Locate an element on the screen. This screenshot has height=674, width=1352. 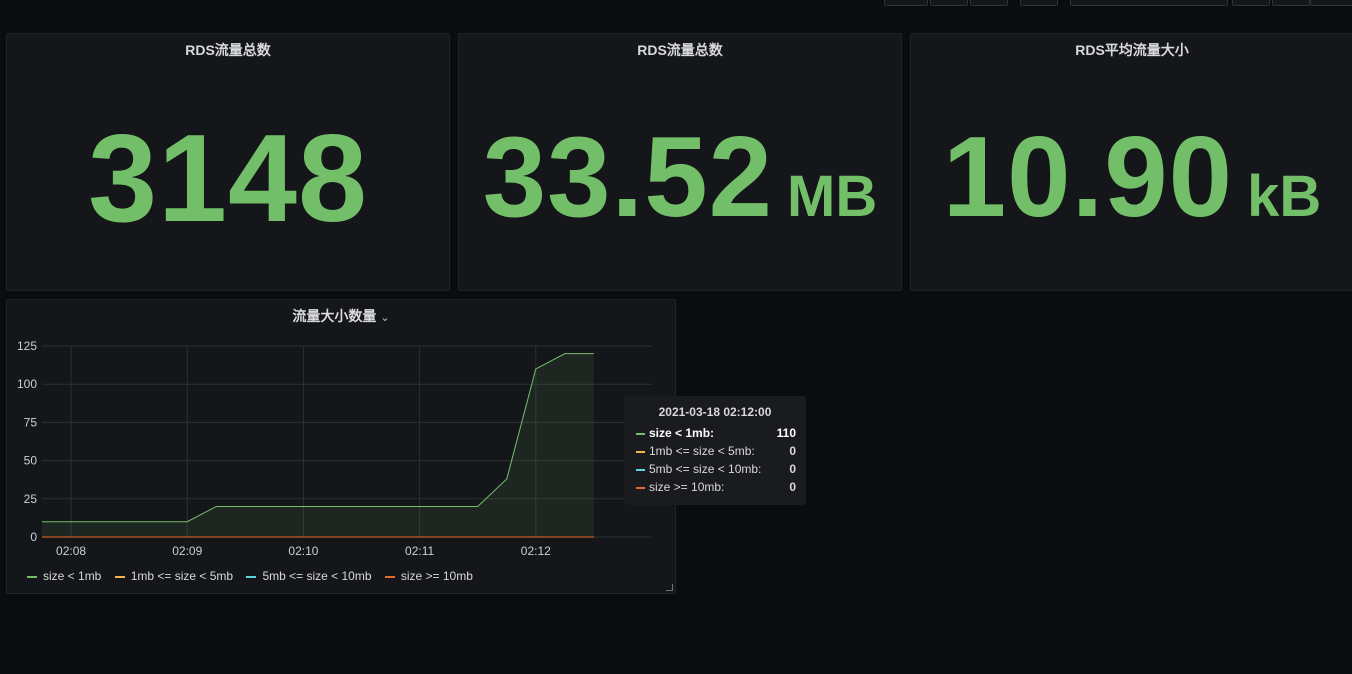
stat-panel-total-count: RDS流量总数 3148 is located at coordinates (228, 162).